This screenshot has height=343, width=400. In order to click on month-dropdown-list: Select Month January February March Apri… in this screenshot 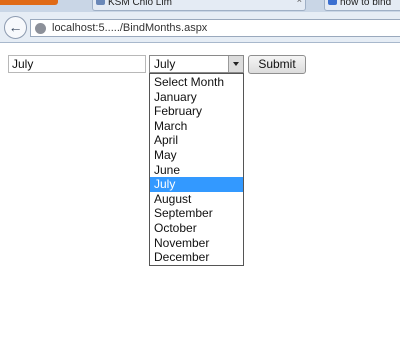, I will do `click(196, 169)`.